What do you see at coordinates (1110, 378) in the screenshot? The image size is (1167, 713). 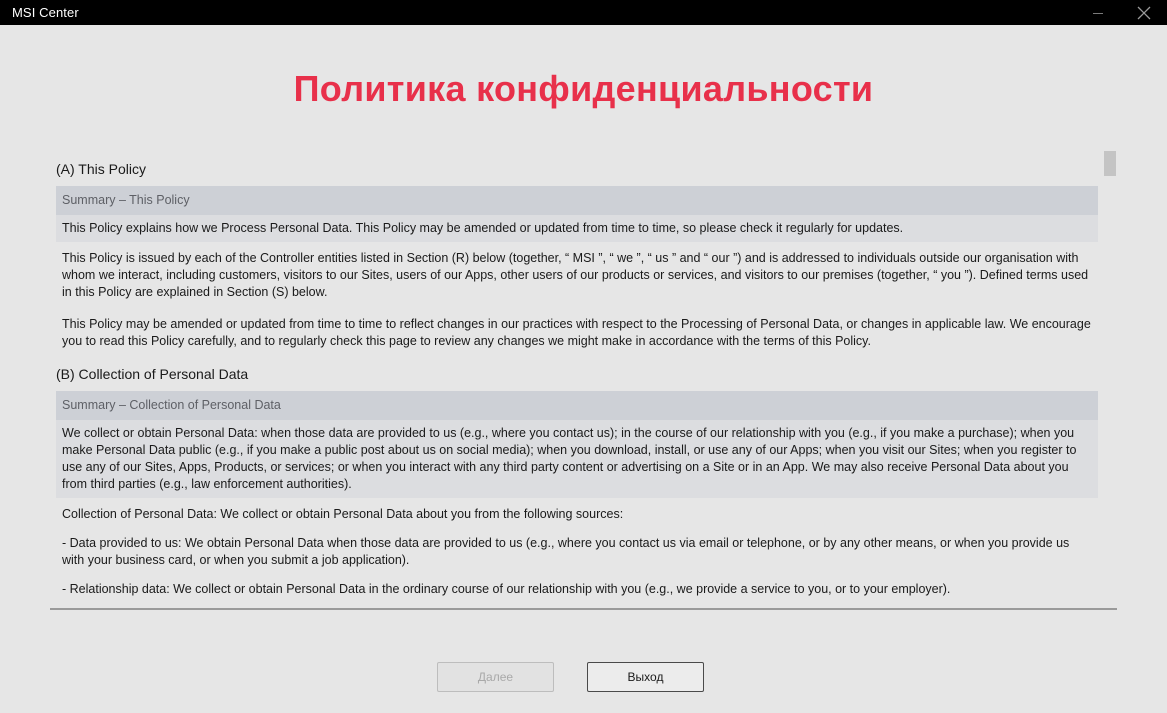 I see `vertical-scrollbar` at bounding box center [1110, 378].